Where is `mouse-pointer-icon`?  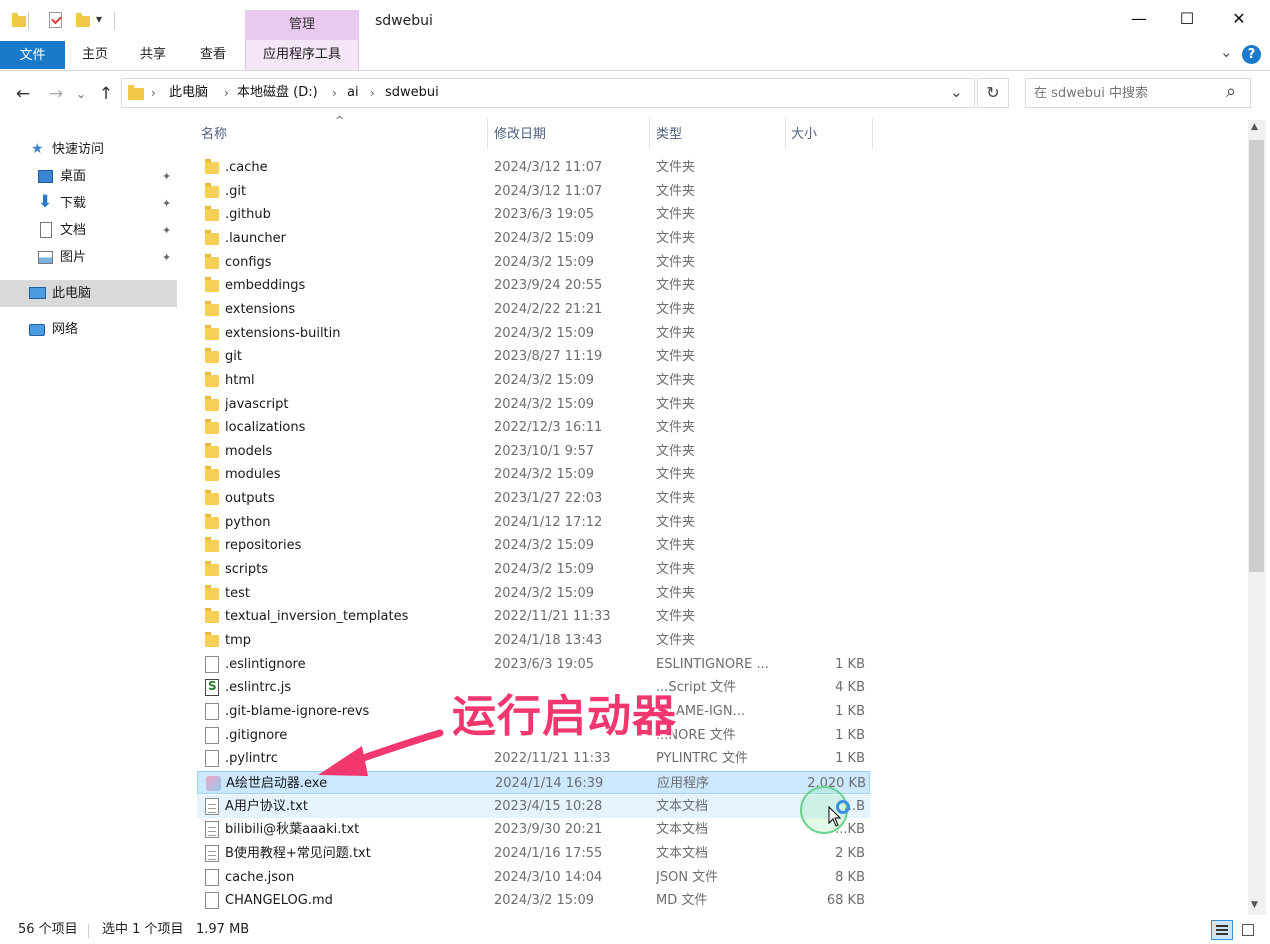 mouse-pointer-icon is located at coordinates (835, 816).